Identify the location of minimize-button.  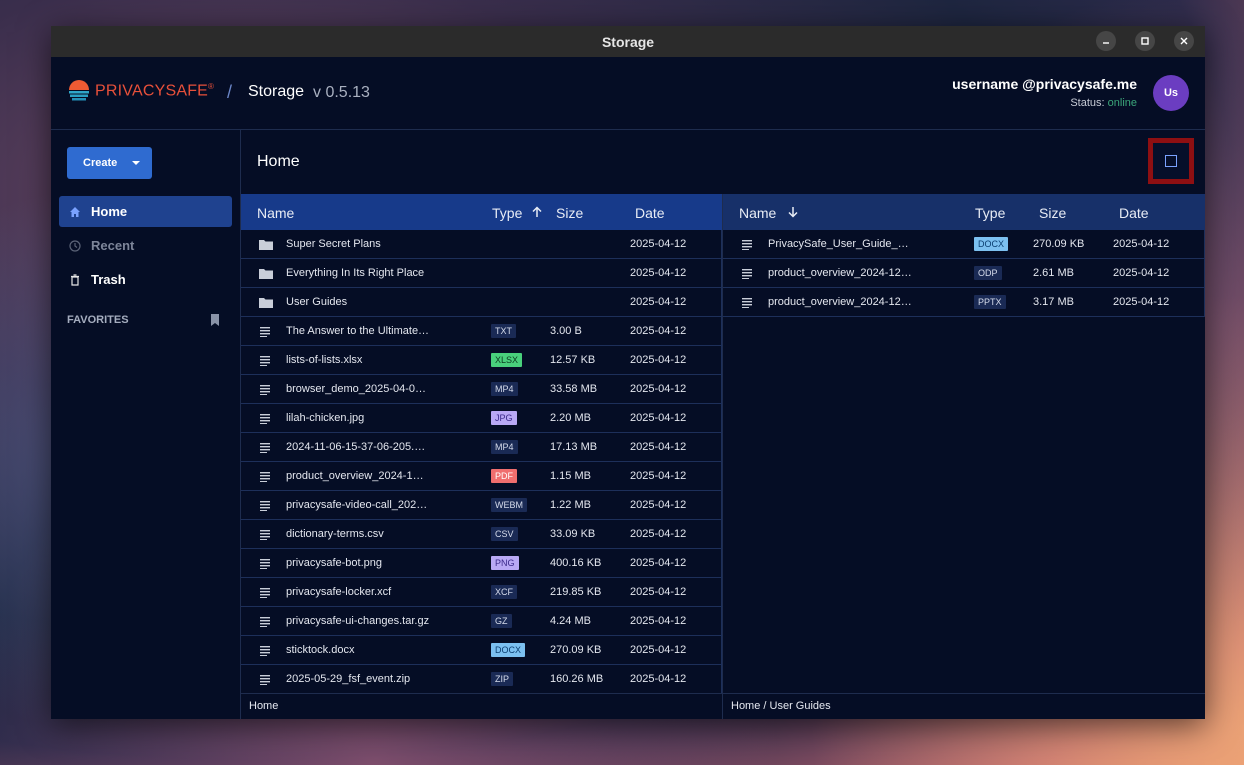
(1106, 41).